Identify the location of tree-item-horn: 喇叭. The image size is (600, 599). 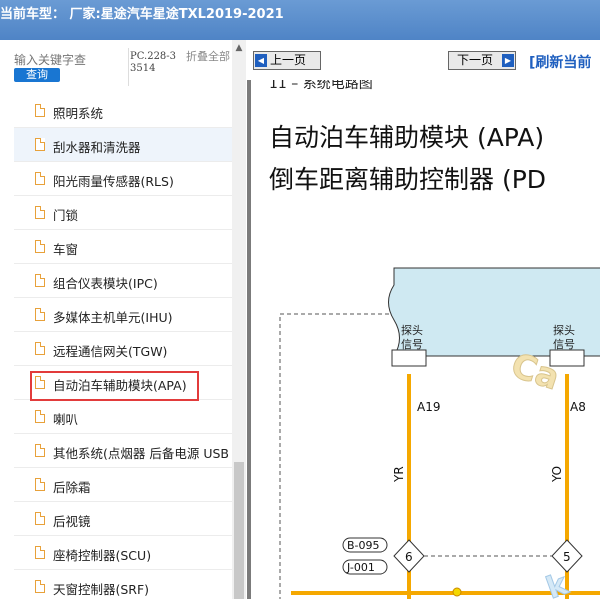
(123, 417).